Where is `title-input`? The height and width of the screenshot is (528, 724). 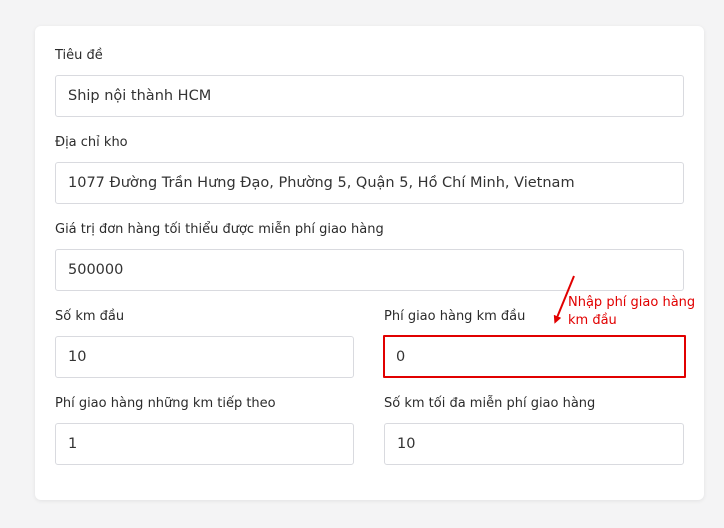 title-input is located at coordinates (369, 96).